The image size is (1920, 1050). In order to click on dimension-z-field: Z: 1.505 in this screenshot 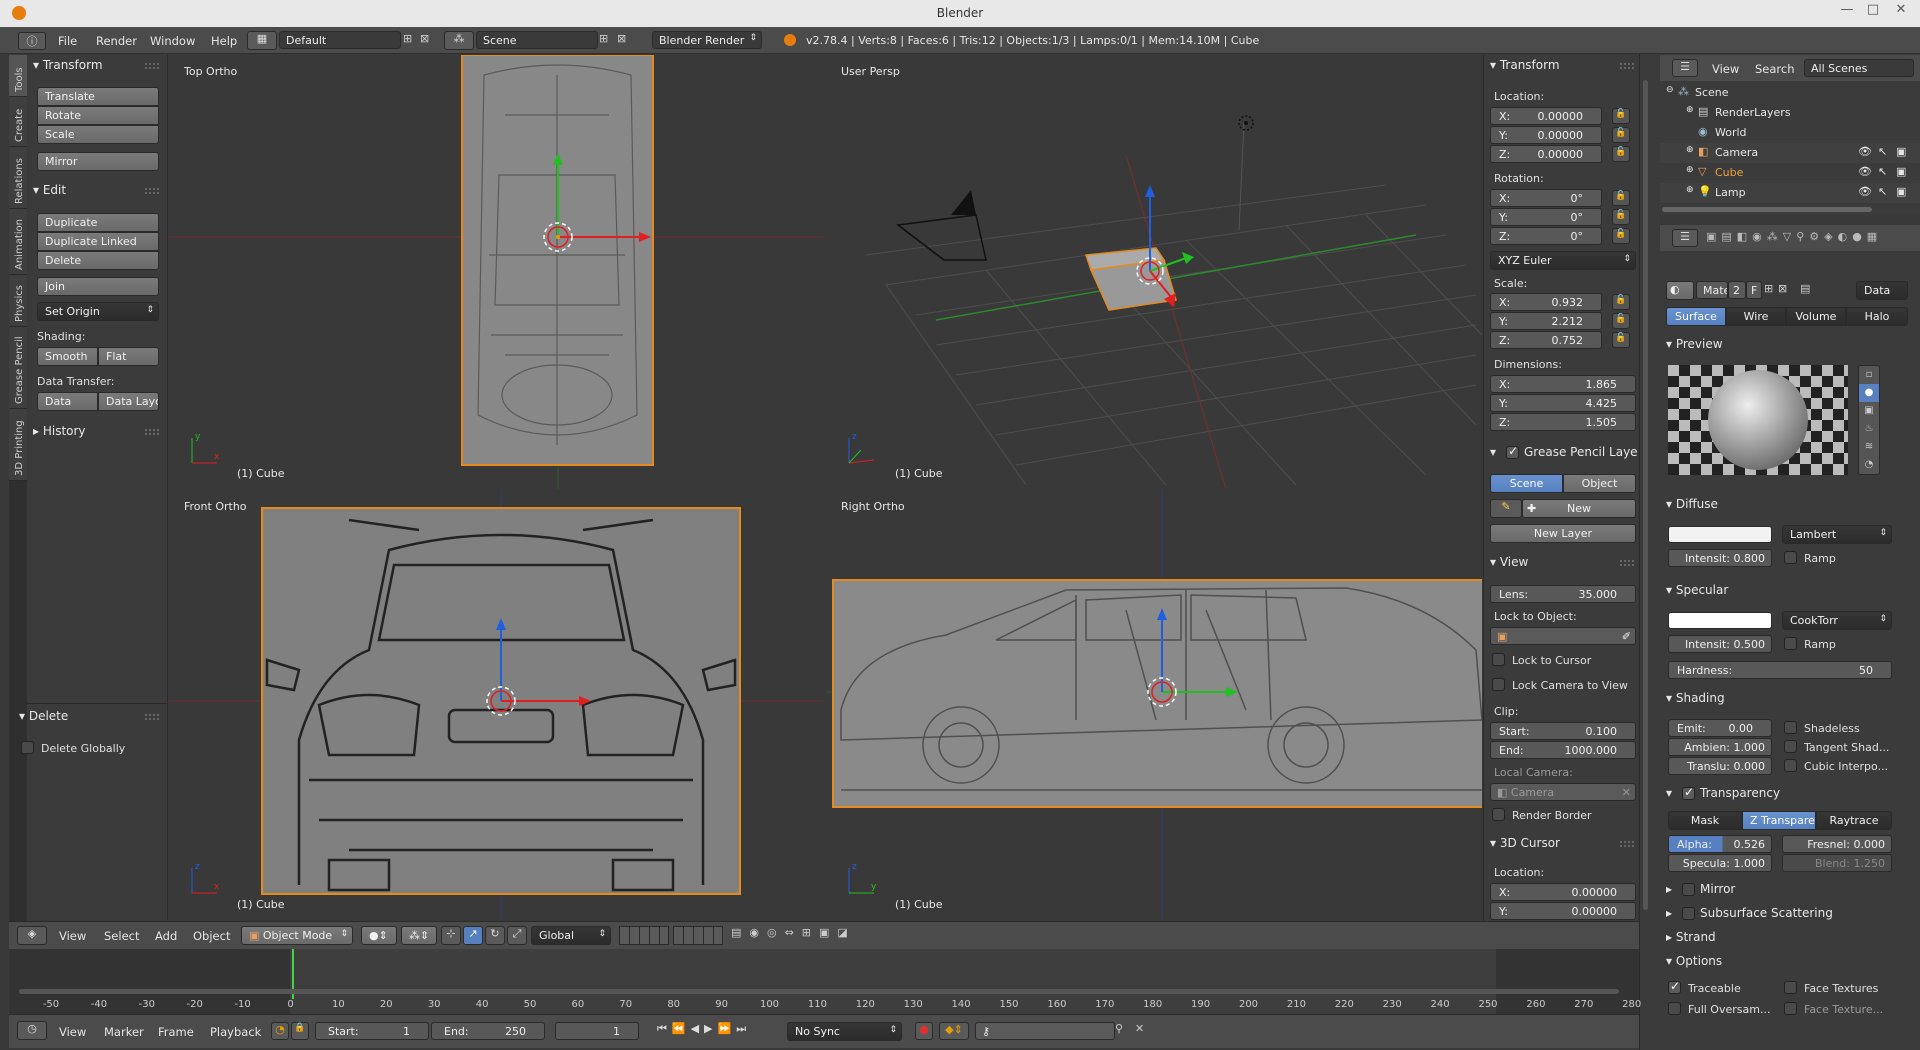, I will do `click(1563, 422)`.